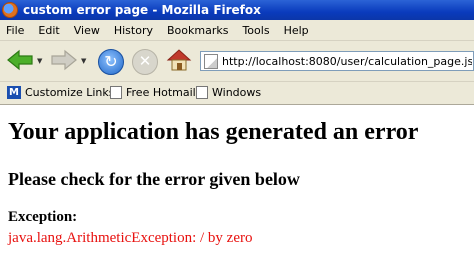 The image size is (474, 275). I want to click on firefox-icon, so click(10, 10).